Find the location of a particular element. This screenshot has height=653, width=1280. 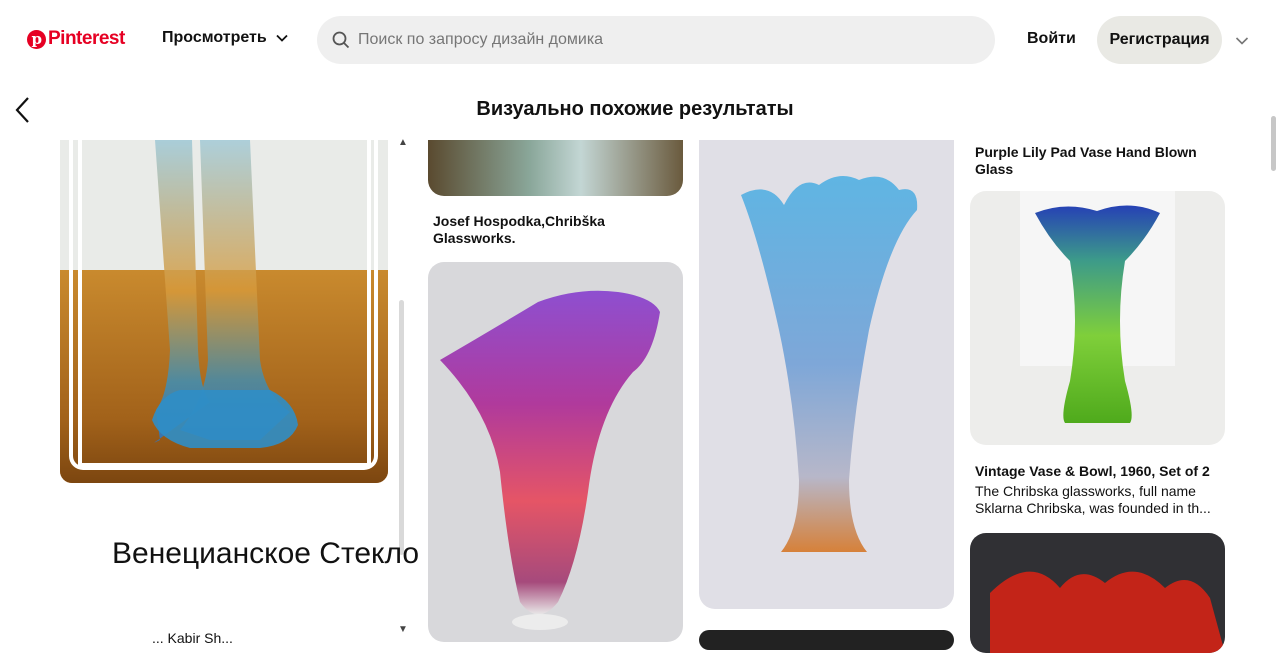

search-icon is located at coordinates (341, 40).